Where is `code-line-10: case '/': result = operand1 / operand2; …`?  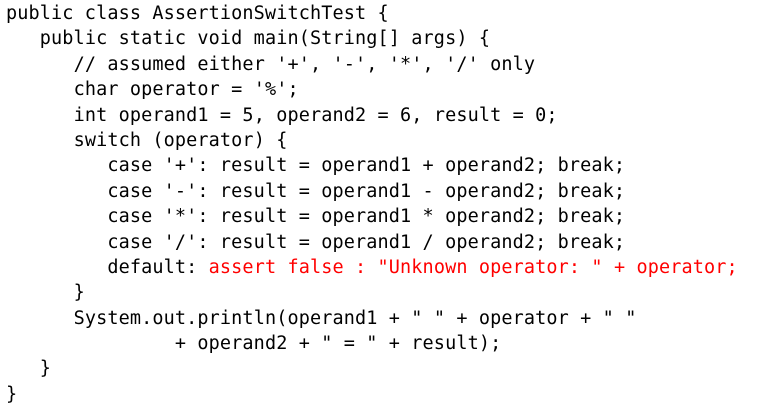 code-line-10: case '/': result = operand1 / operand2; … is located at coordinates (386, 242).